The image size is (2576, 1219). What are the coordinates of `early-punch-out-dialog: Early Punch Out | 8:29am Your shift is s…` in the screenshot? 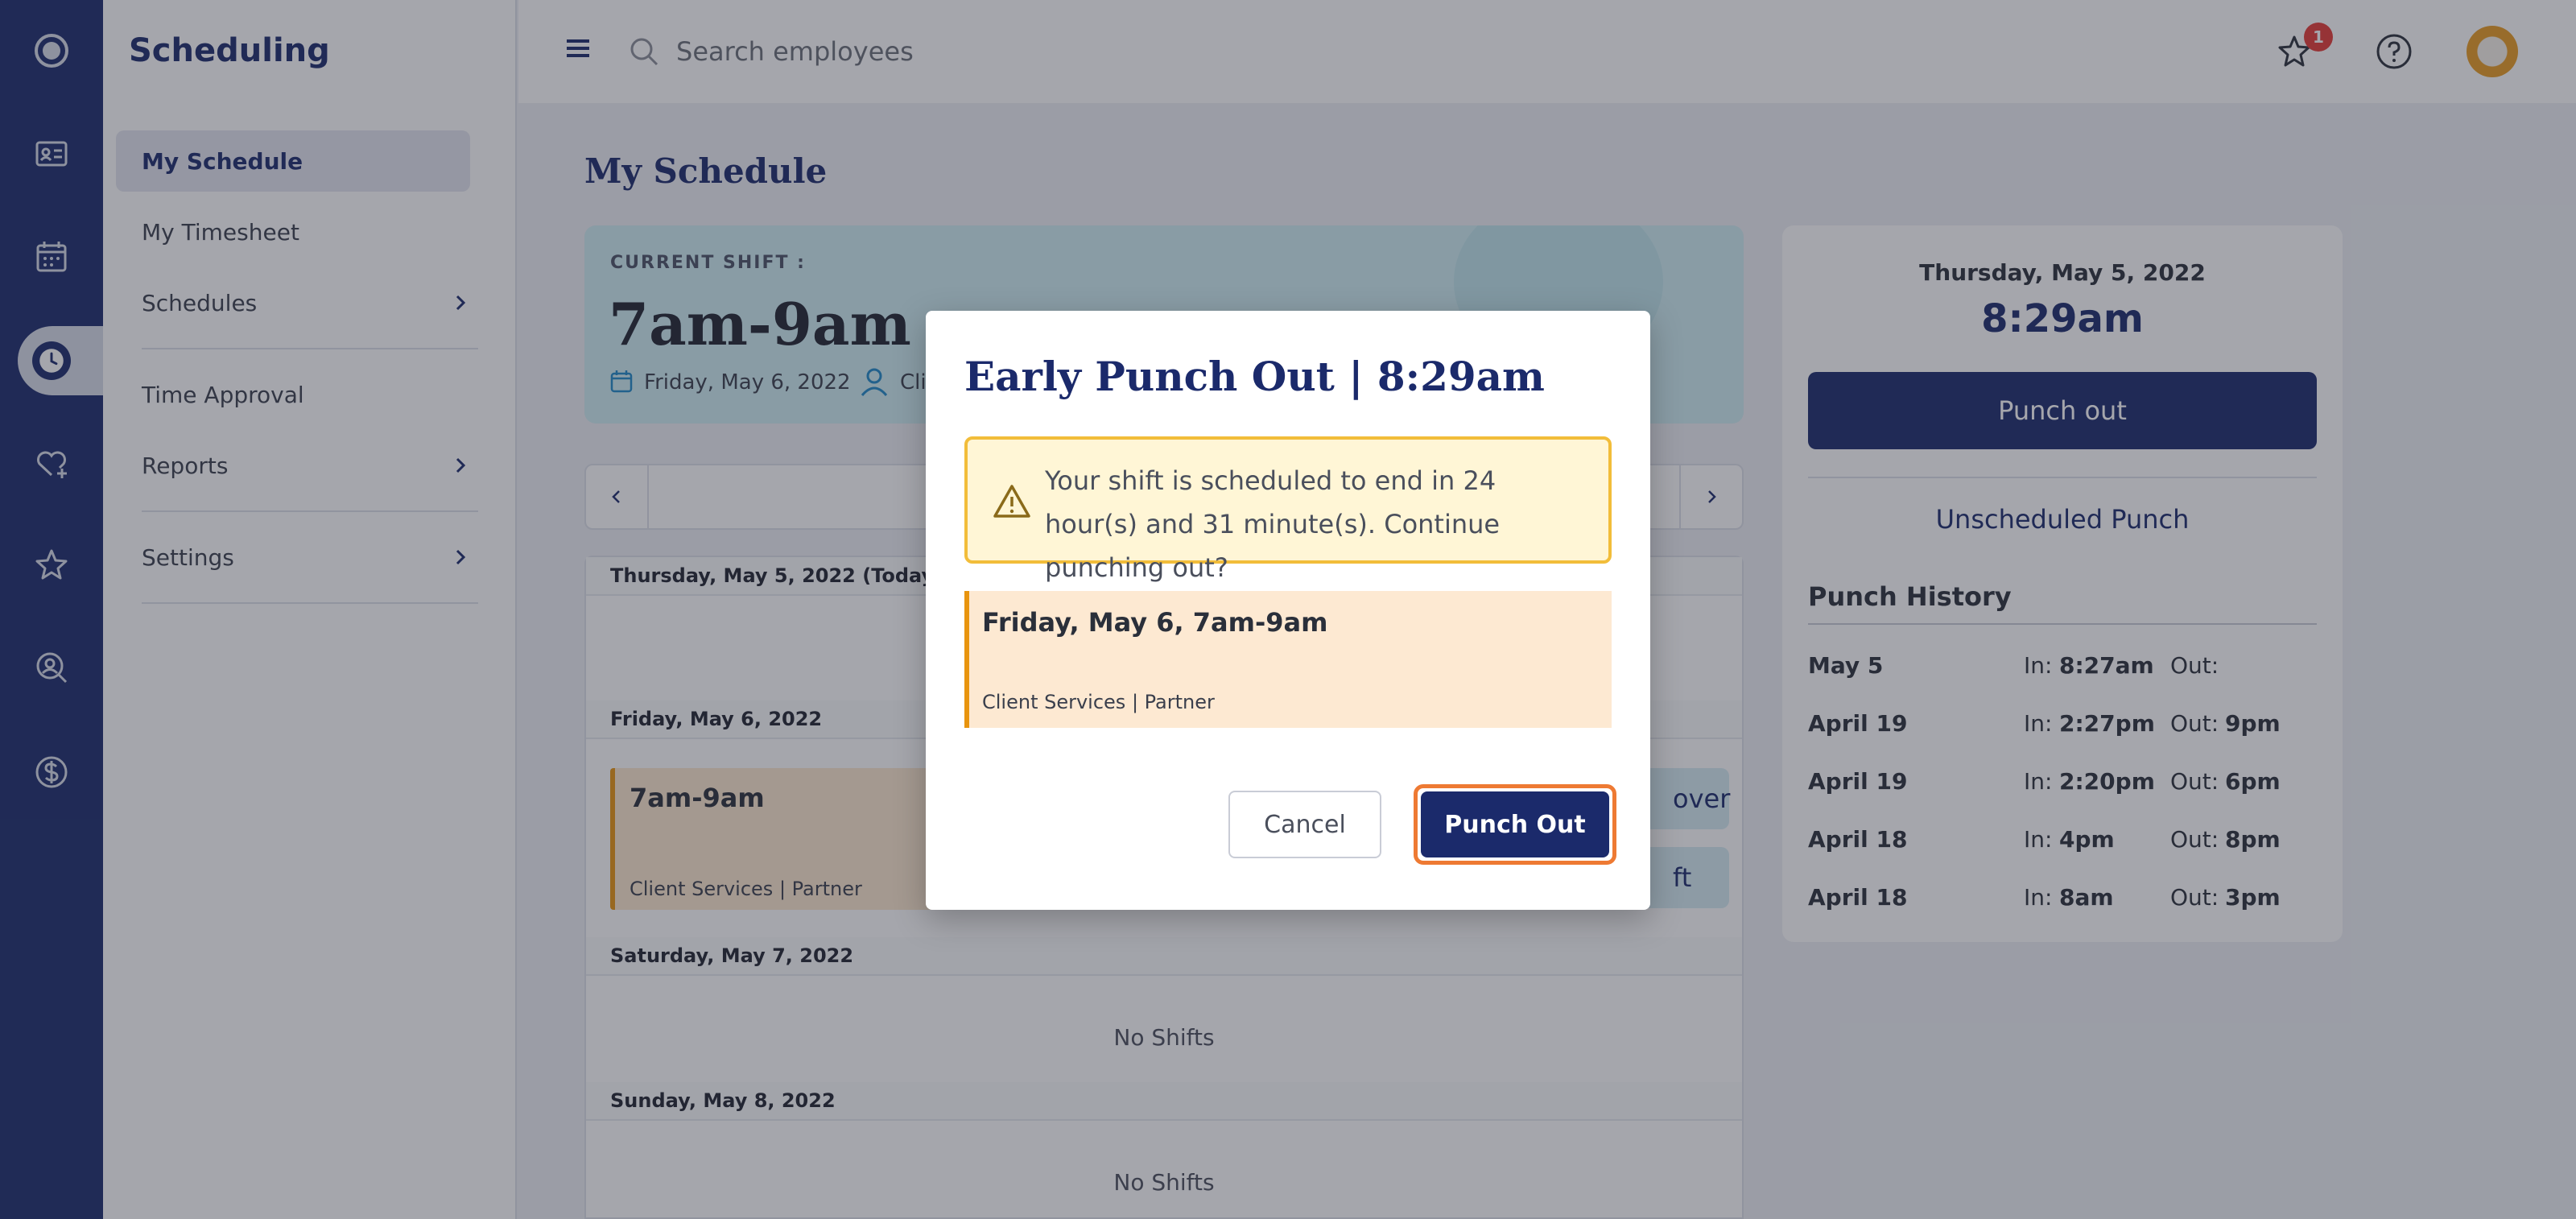 It's located at (1288, 610).